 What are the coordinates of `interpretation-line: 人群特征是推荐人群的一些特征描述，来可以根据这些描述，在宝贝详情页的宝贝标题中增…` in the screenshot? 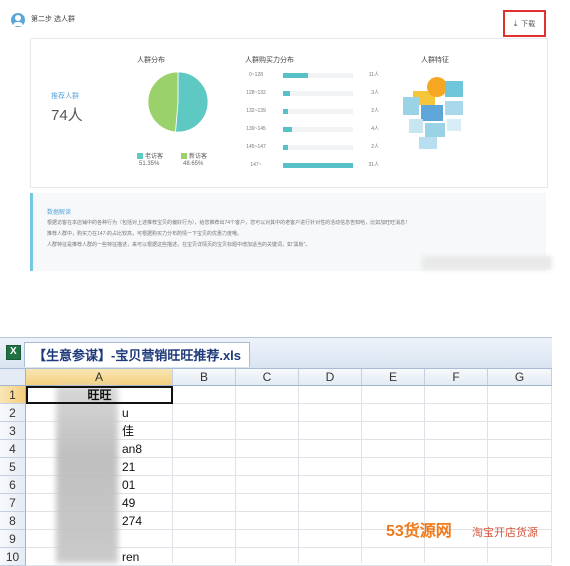 It's located at (179, 245).